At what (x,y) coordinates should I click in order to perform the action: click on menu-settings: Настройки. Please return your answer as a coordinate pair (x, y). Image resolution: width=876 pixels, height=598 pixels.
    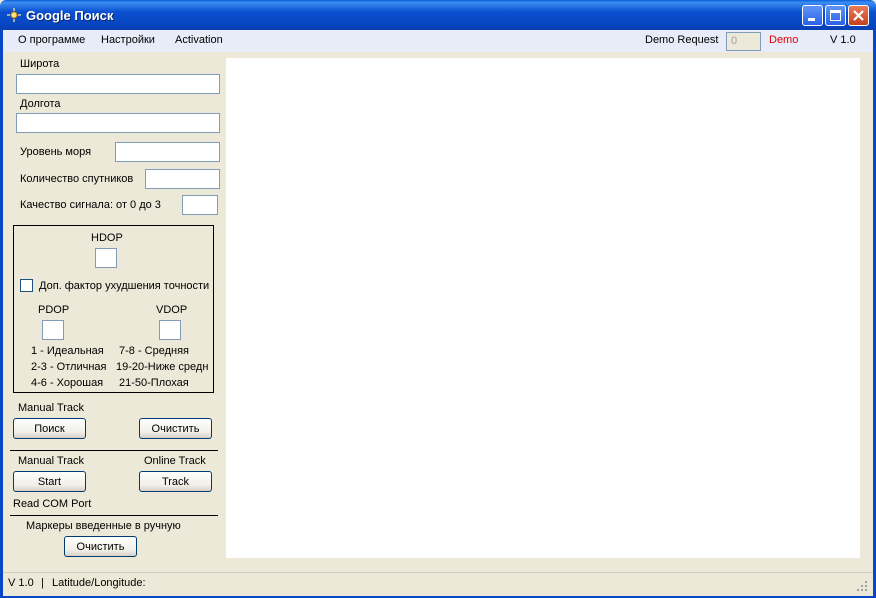
    Looking at the image, I should click on (128, 40).